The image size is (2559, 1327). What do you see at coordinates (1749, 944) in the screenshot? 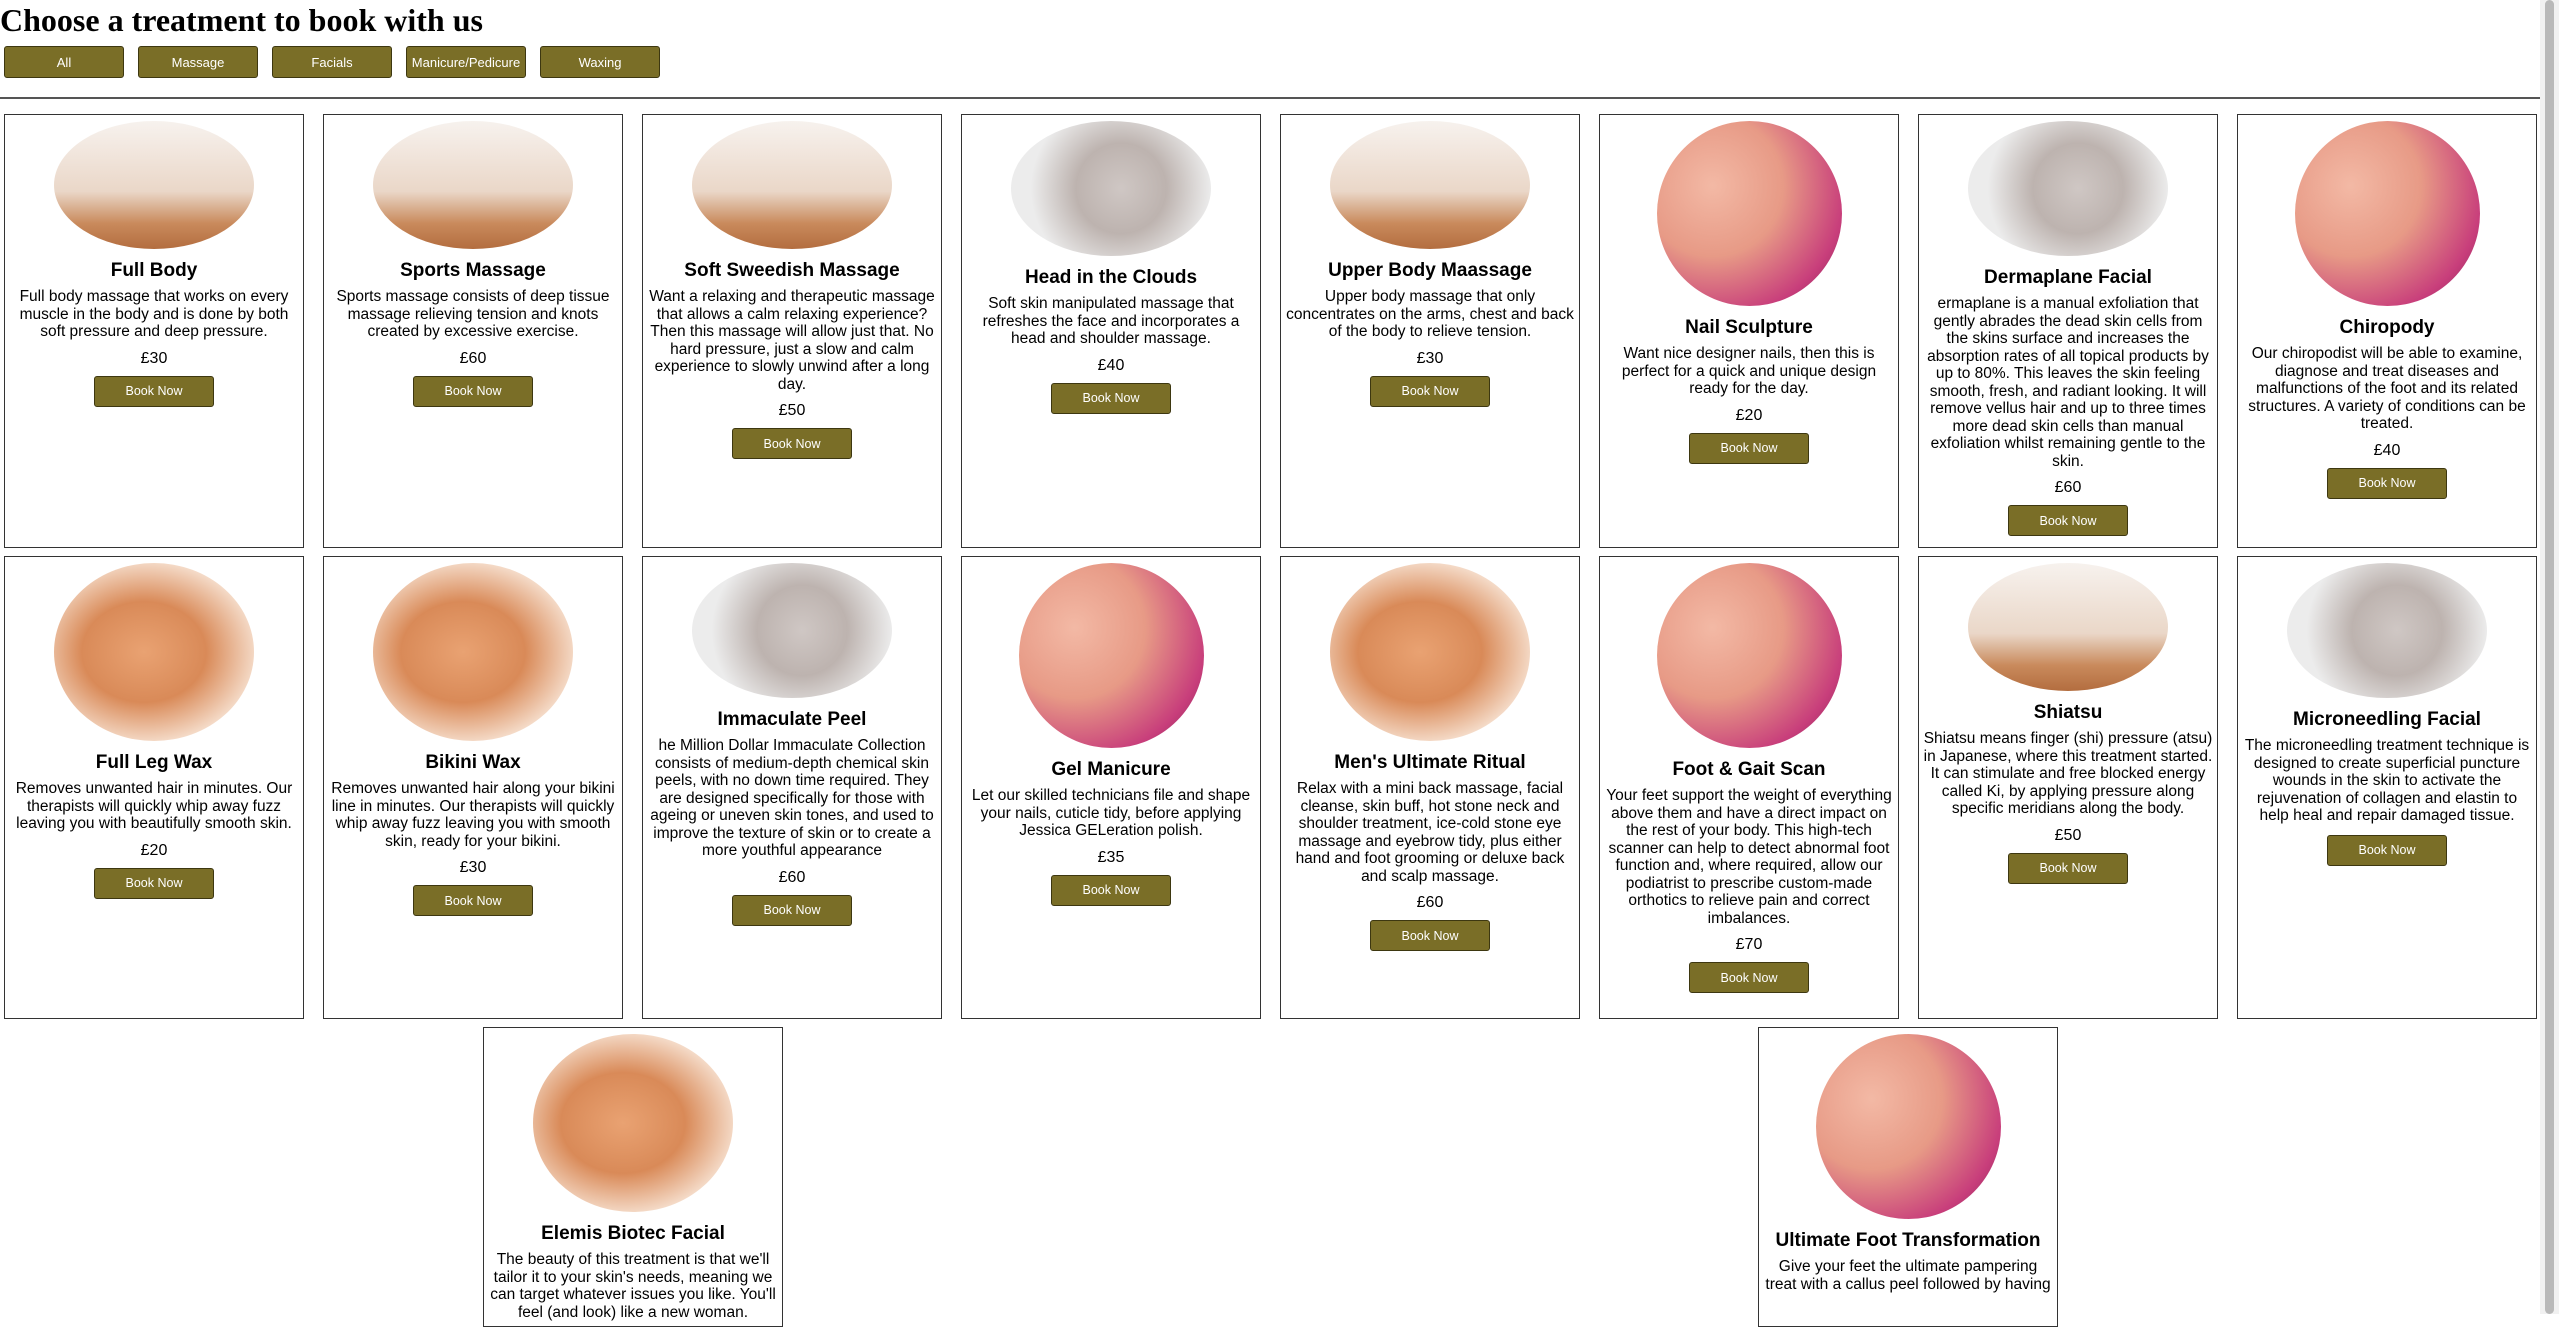
I see `treatment-price: £70` at bounding box center [1749, 944].